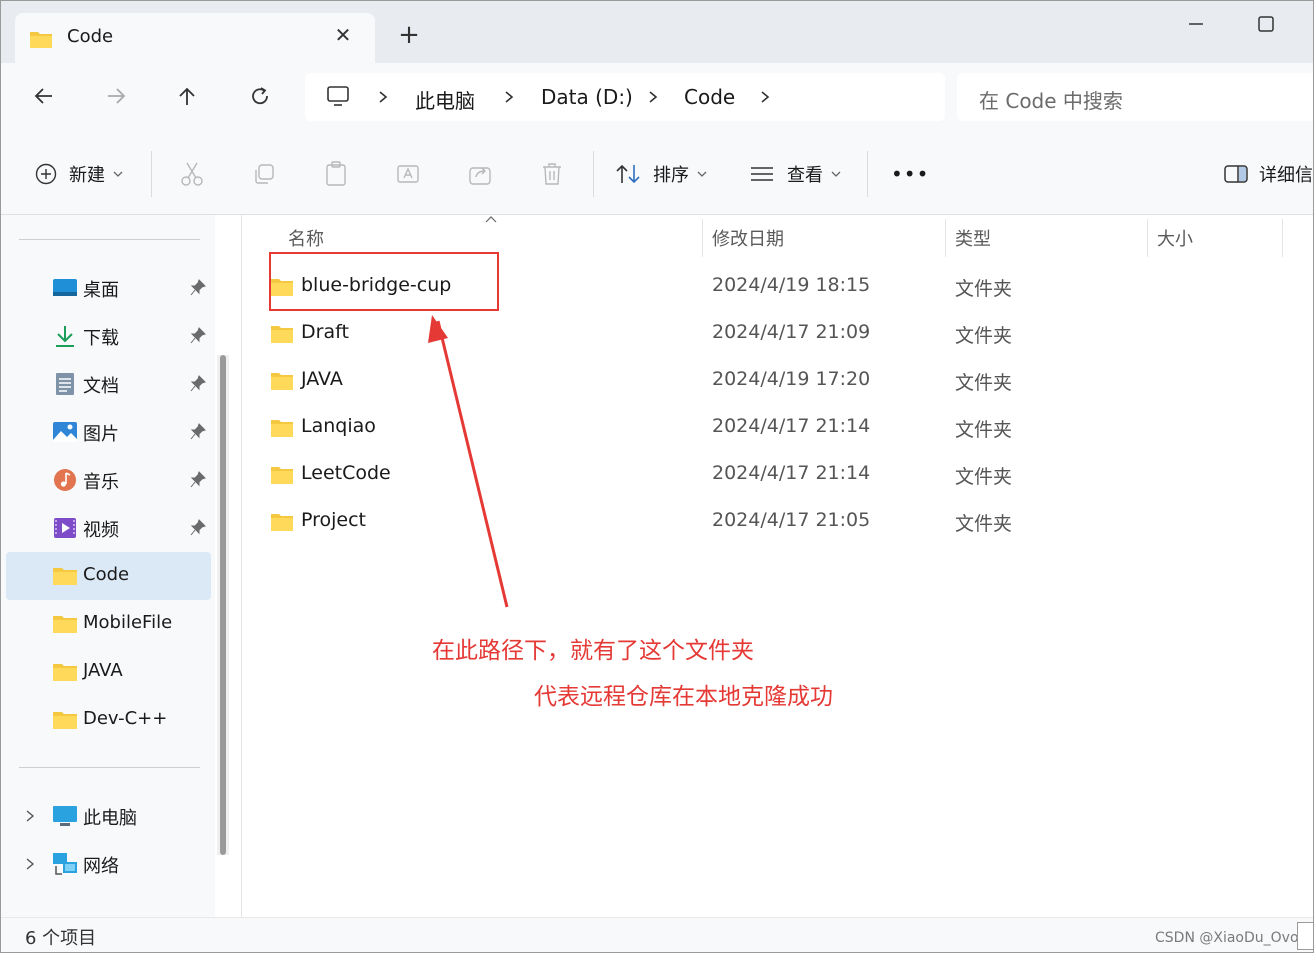 Image resolution: width=1314 pixels, height=953 pixels. Describe the element at coordinates (65, 816) in the screenshot. I see `computer-icon` at that location.